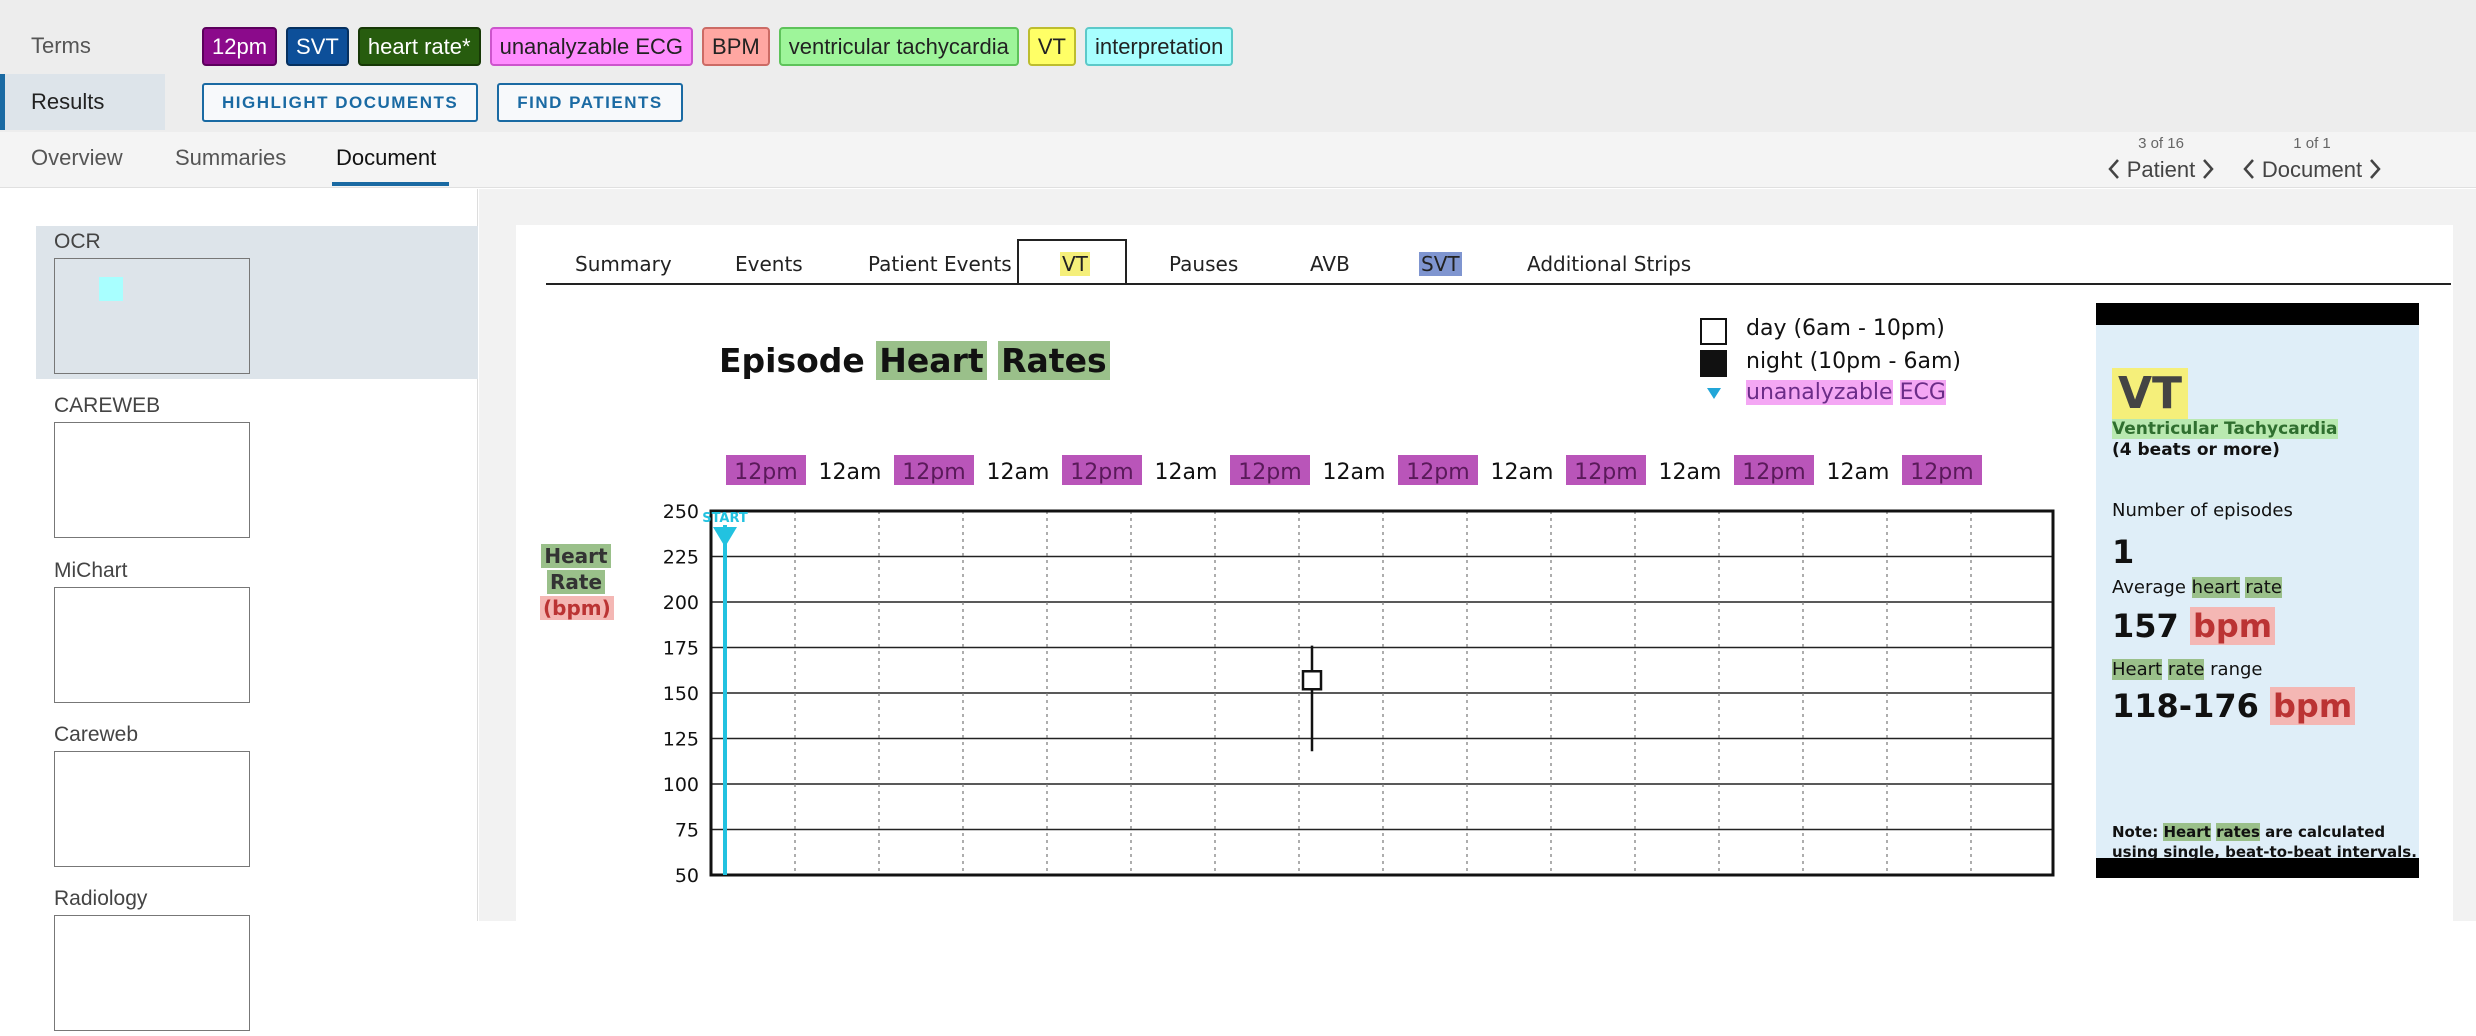  What do you see at coordinates (1713, 331) in the screenshot?
I see `day-legend-swatch` at bounding box center [1713, 331].